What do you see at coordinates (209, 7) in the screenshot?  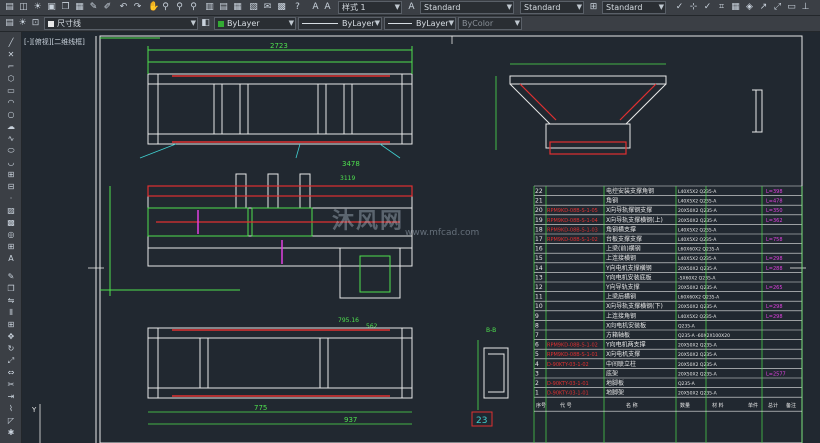 I see `properties-icon: ▥` at bounding box center [209, 7].